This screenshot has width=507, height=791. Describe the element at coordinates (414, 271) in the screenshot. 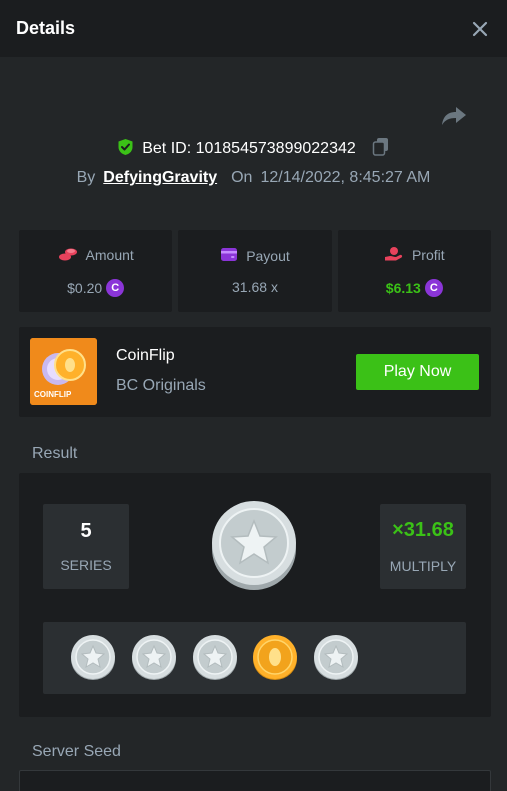

I see `profit-stat: Profit $6.13 C` at that location.